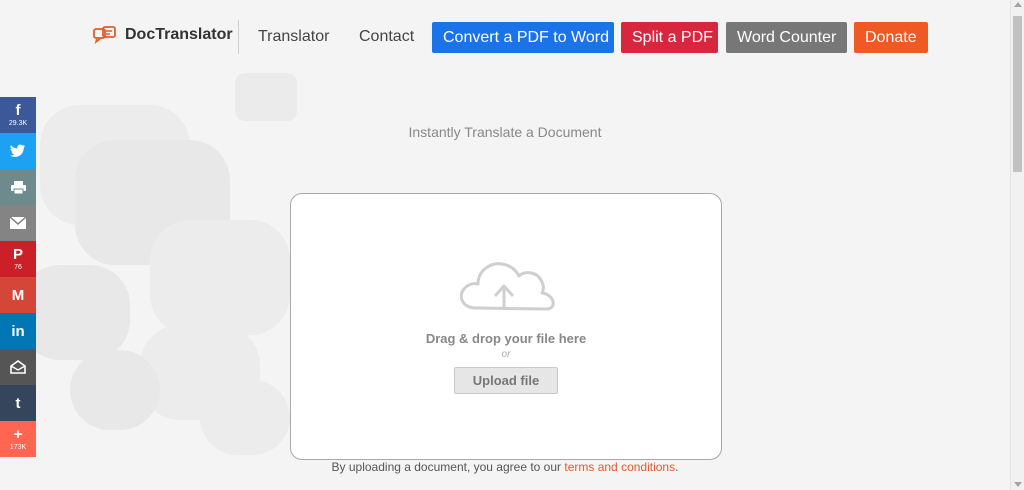  What do you see at coordinates (507, 286) in the screenshot?
I see `cloud-upload-icon` at bounding box center [507, 286].